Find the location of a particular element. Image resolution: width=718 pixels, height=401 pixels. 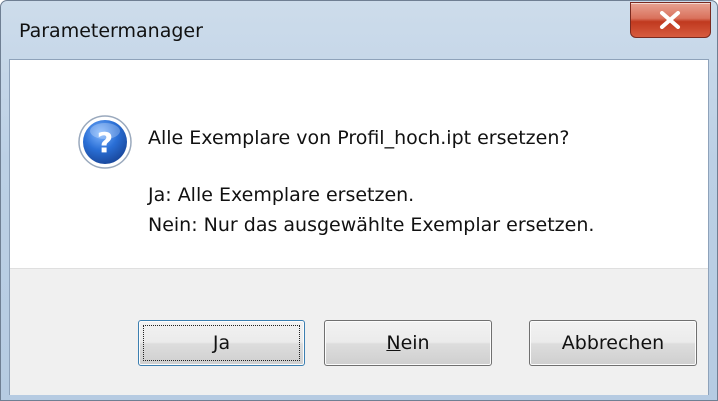

no-button-label: Nein is located at coordinates (408, 343).